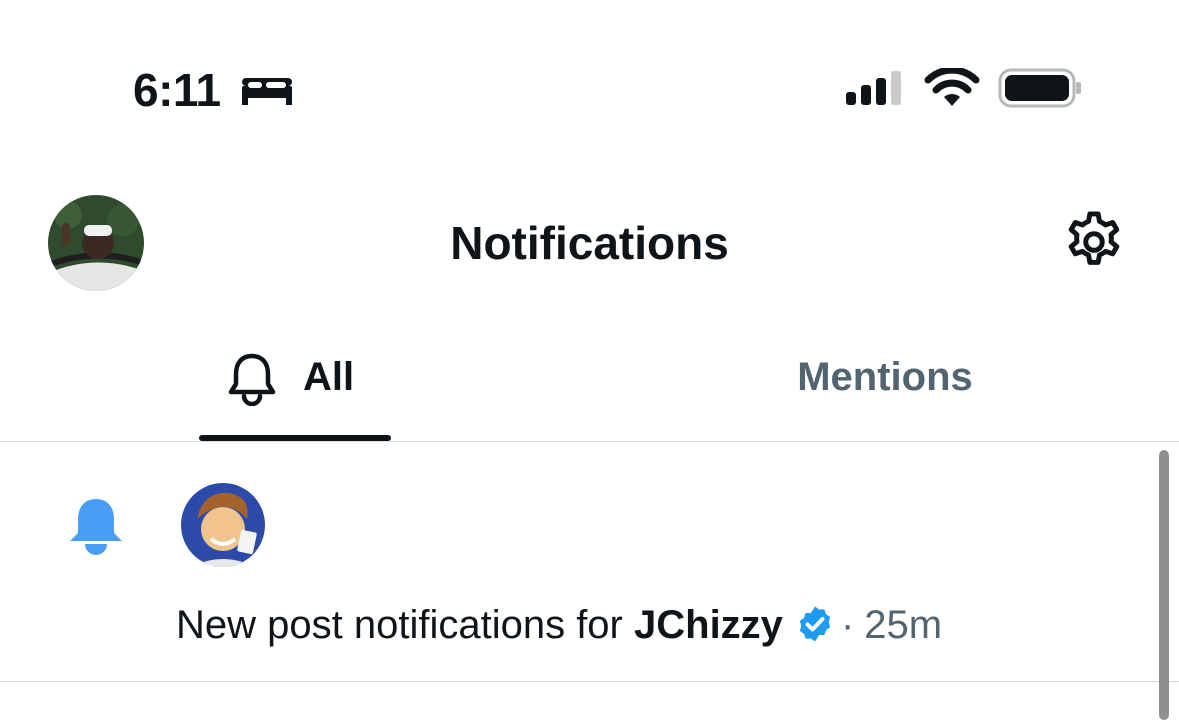 The image size is (1179, 720). I want to click on settings-button, so click(1094, 242).